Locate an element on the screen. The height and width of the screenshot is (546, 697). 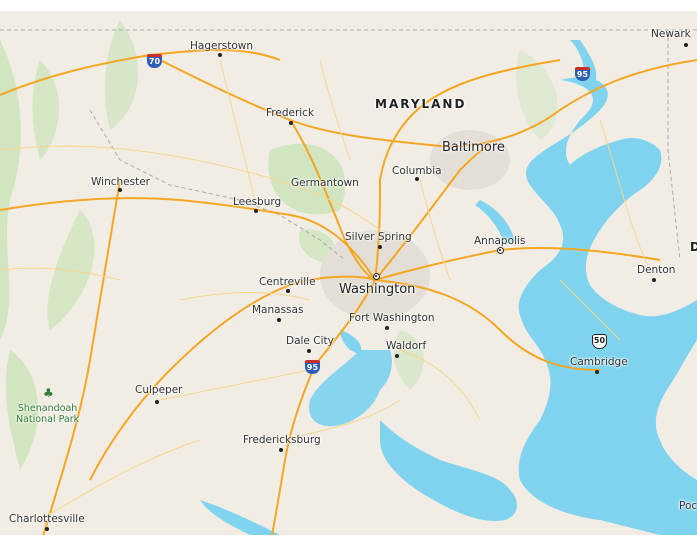
city-dot-fort-washington is located at coordinates (387, 328).